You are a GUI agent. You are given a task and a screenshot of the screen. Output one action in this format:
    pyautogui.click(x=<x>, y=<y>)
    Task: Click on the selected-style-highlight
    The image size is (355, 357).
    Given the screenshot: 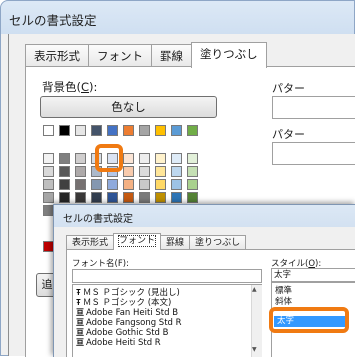 What is the action you would take?
    pyautogui.click(x=309, y=320)
    